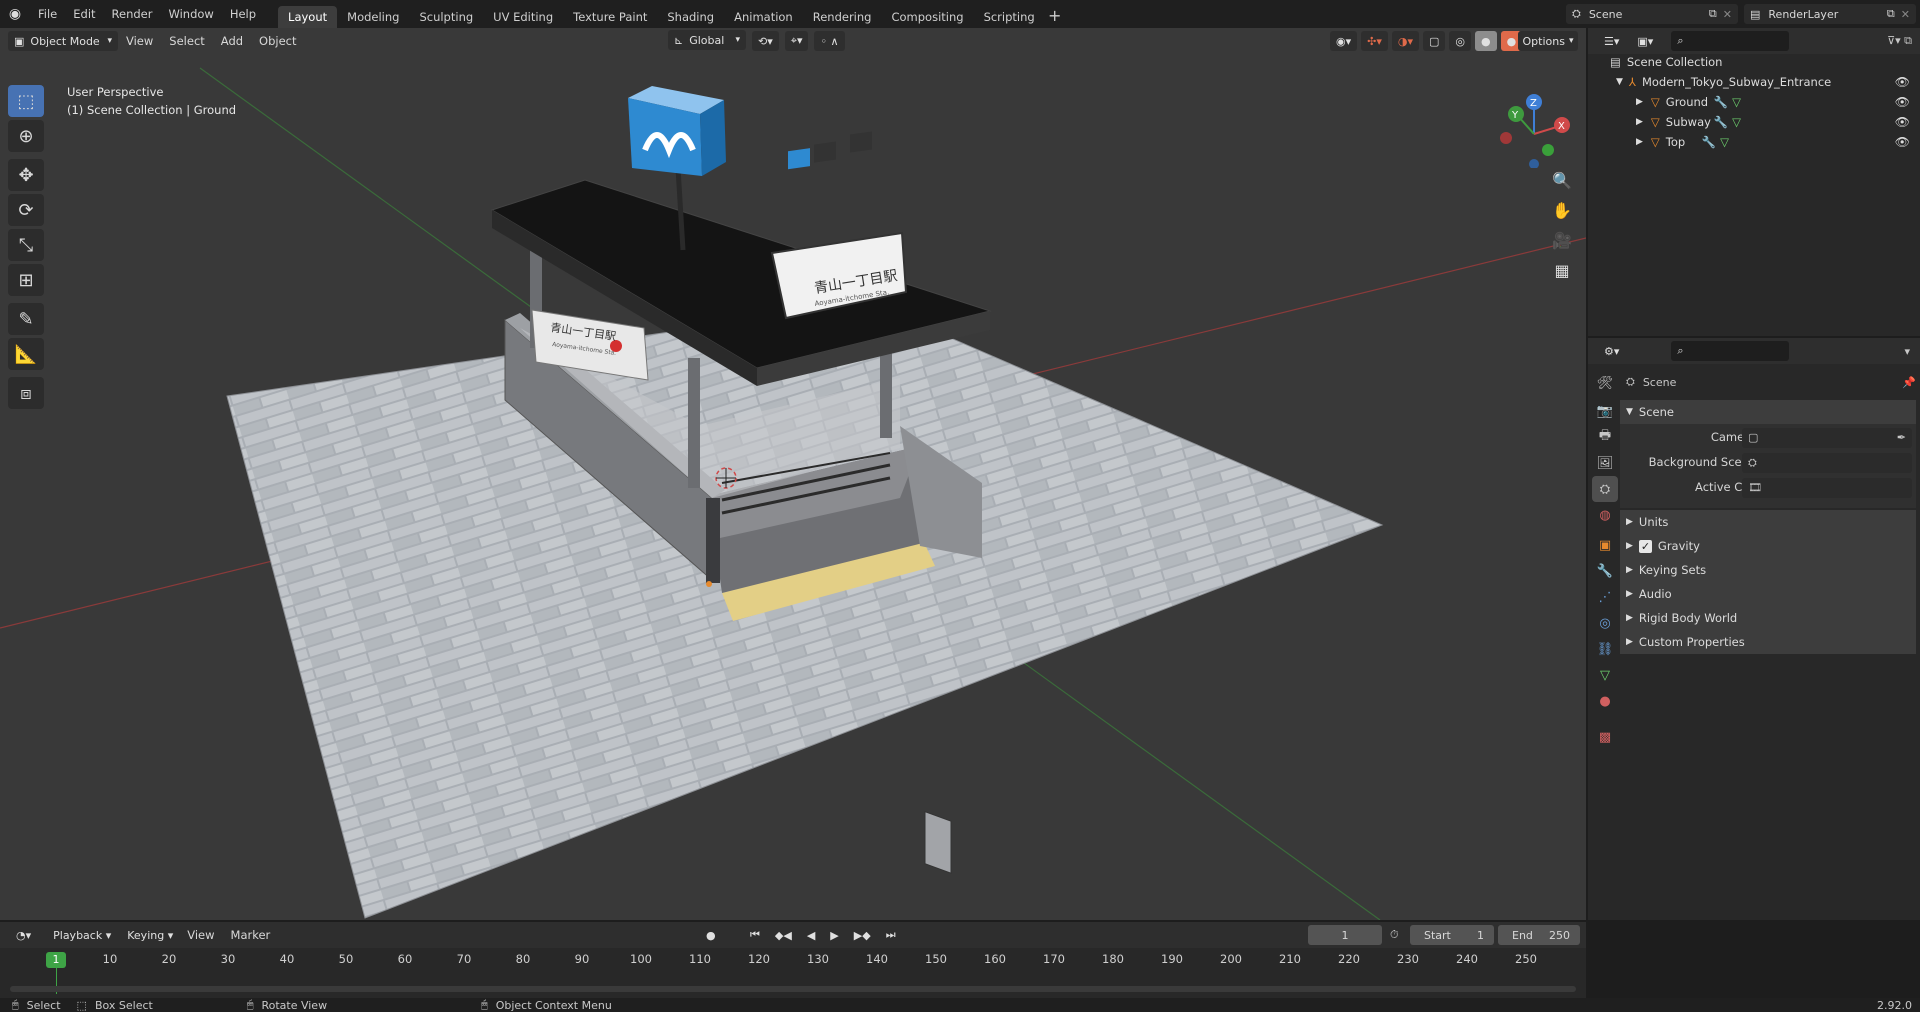  Describe the element at coordinates (1827, 488) in the screenshot. I see `active-clip-field: 🎞` at that location.